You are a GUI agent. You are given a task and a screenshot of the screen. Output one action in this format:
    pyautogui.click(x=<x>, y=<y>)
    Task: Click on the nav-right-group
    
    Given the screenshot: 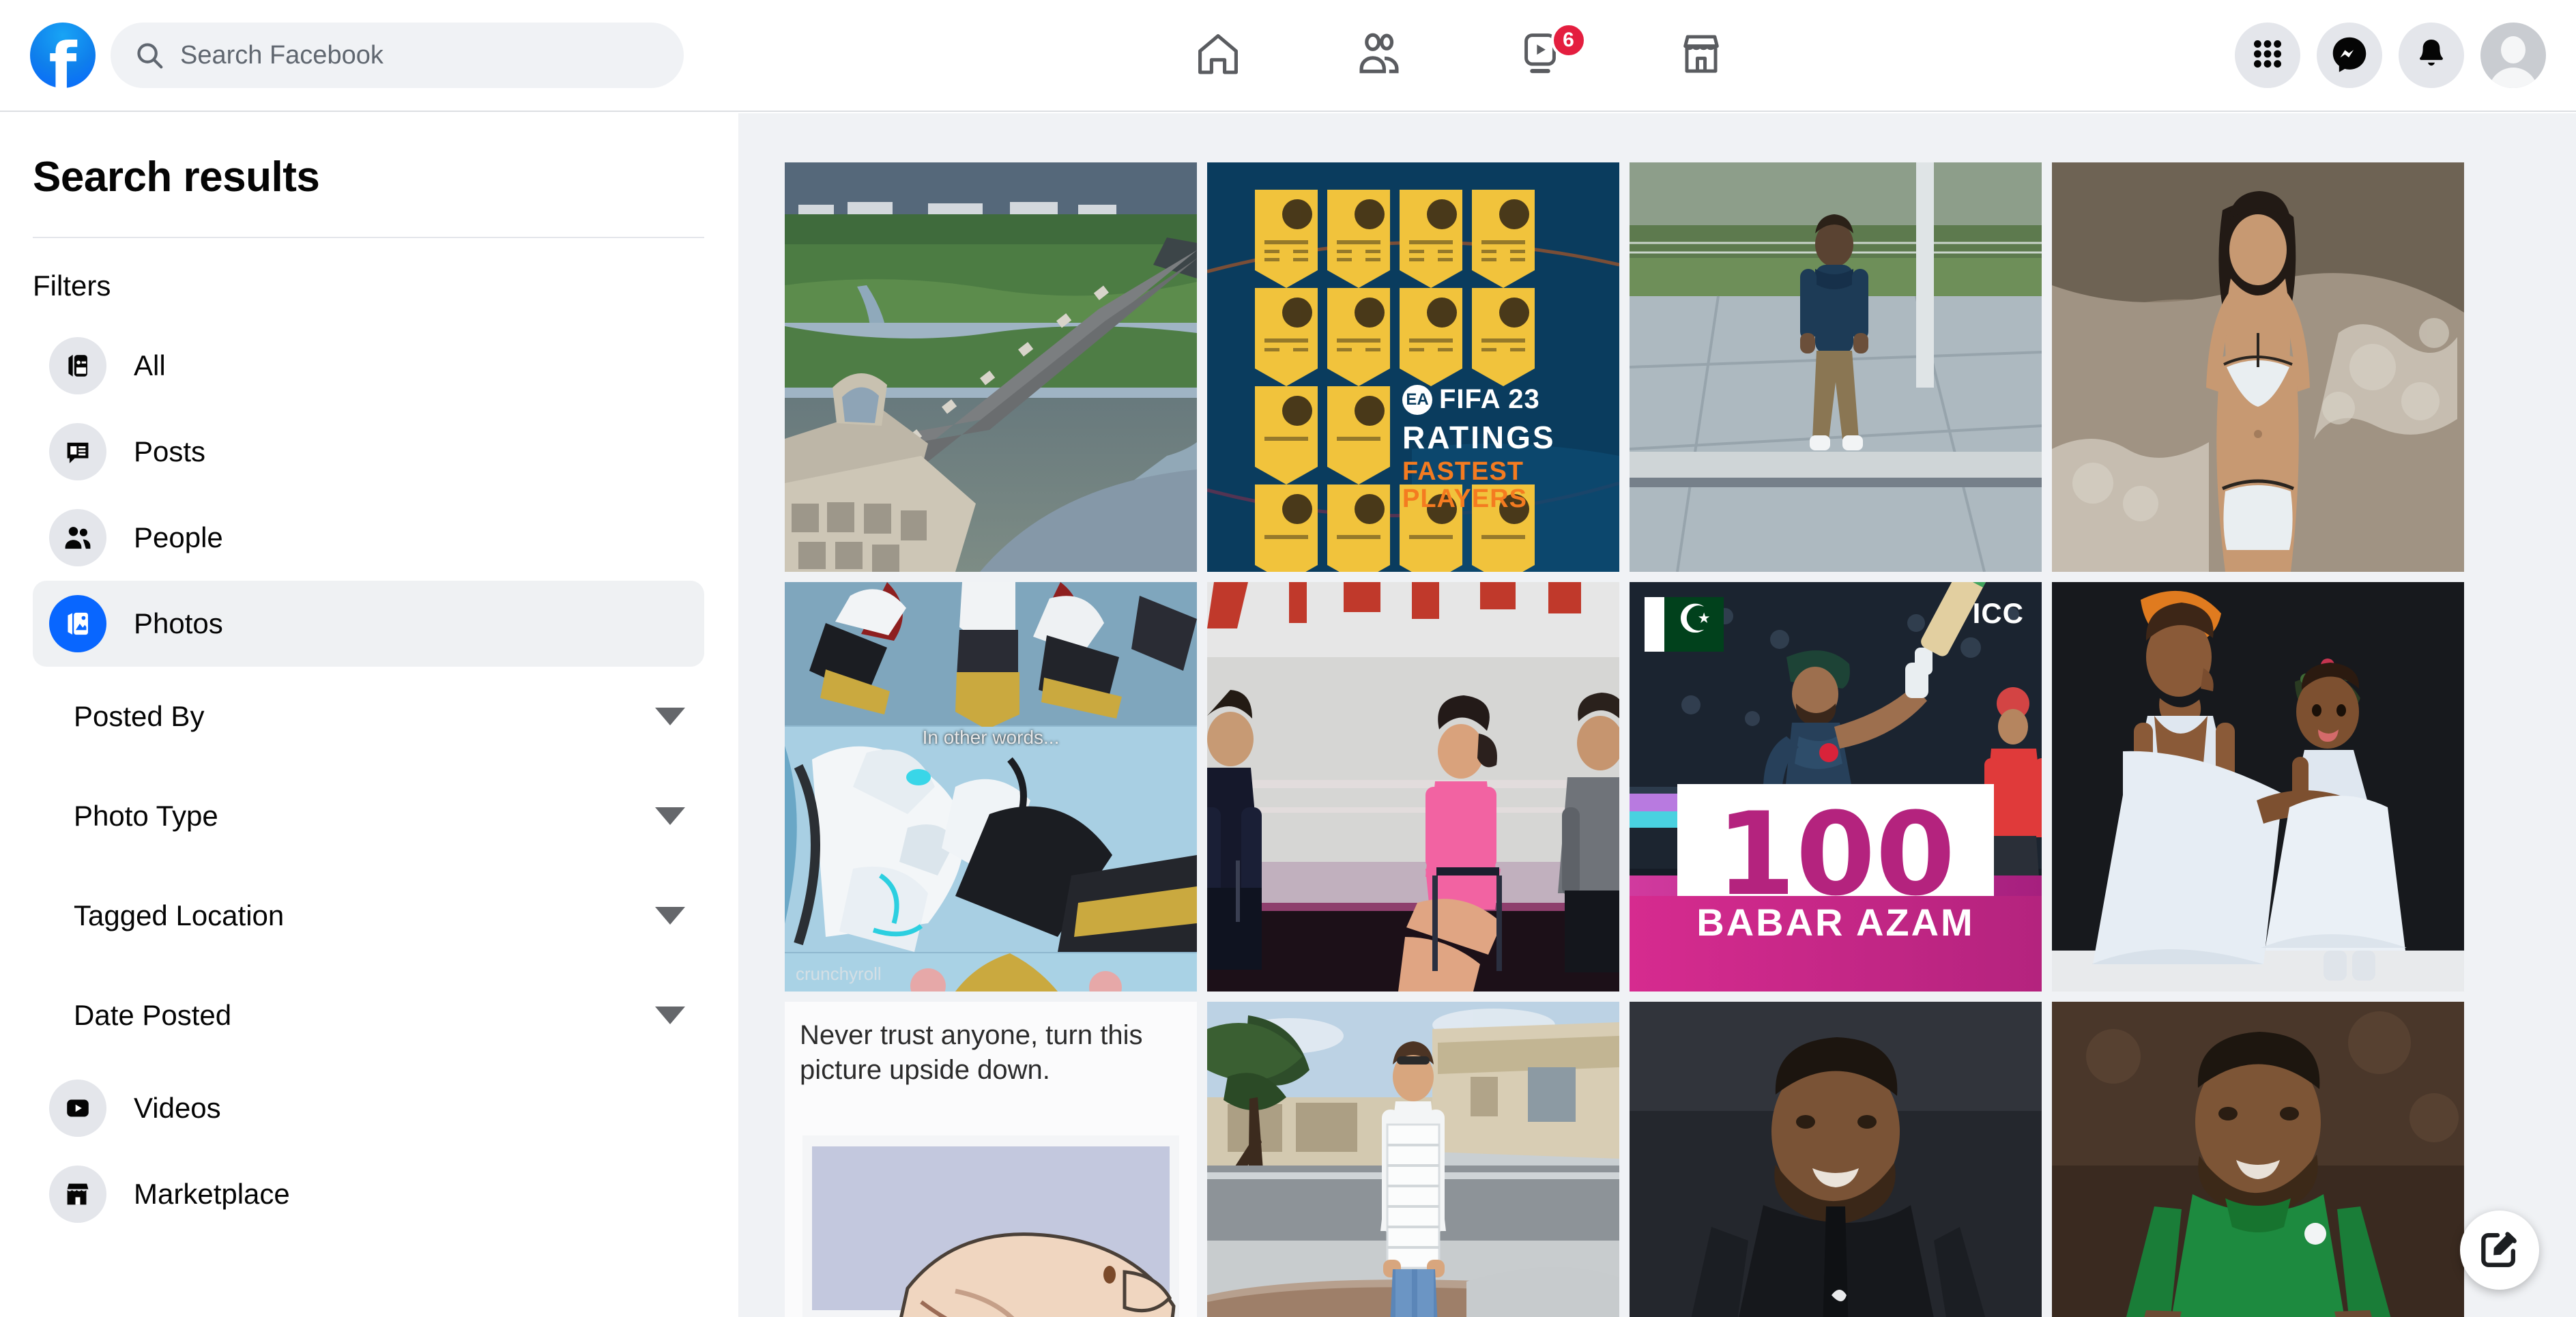 What is the action you would take?
    pyautogui.click(x=2405, y=55)
    